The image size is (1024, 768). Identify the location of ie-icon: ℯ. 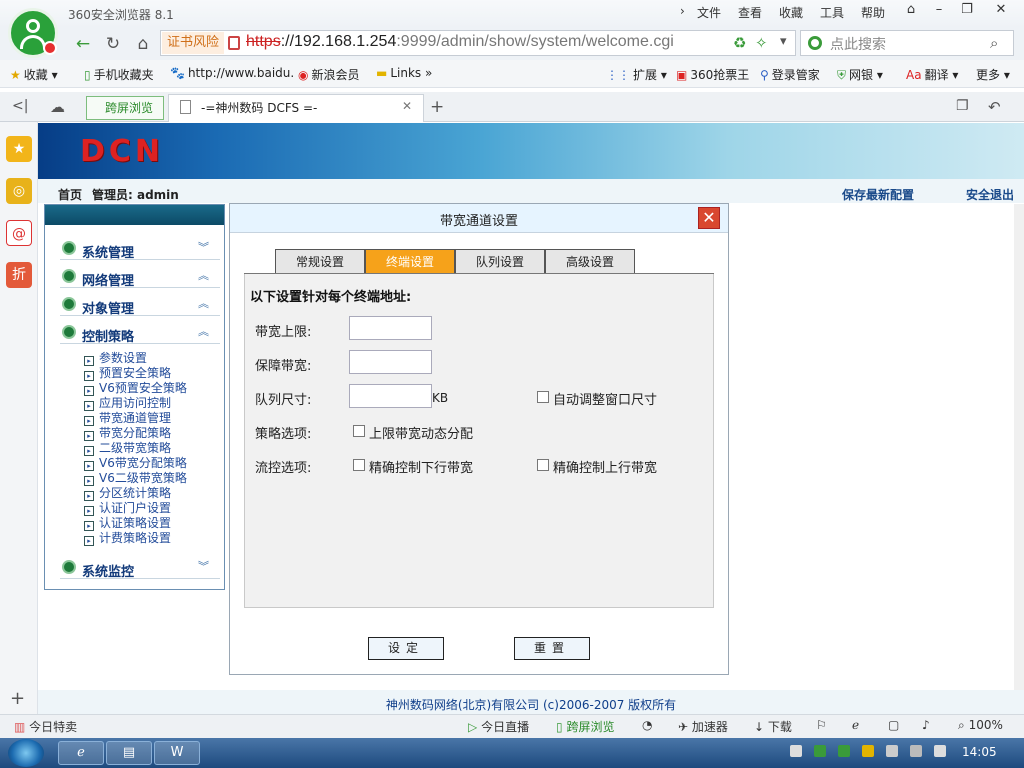
(855, 725).